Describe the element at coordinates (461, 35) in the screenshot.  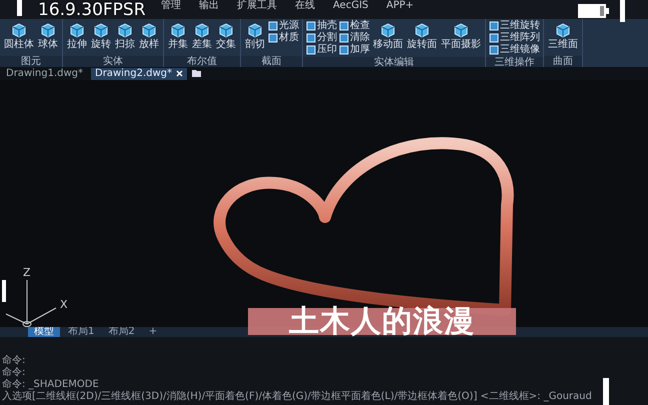
I see `ribbon-button: 平面摄影` at that location.